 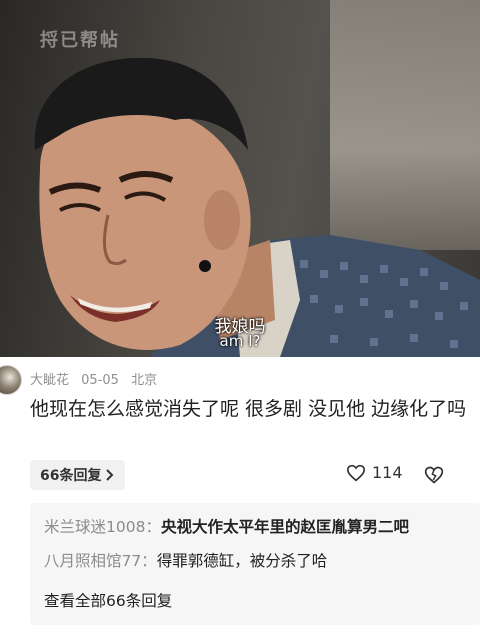 I want to click on reply-text: 央视大作太平年里的赵匡胤算男二吧, so click(x=284, y=527).